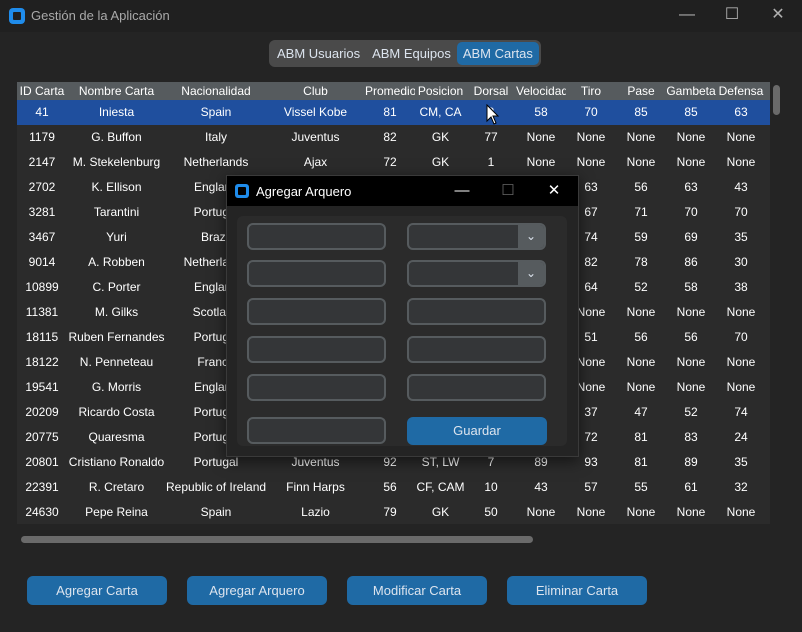 The image size is (802, 632). I want to click on table-cell: 30, so click(741, 262).